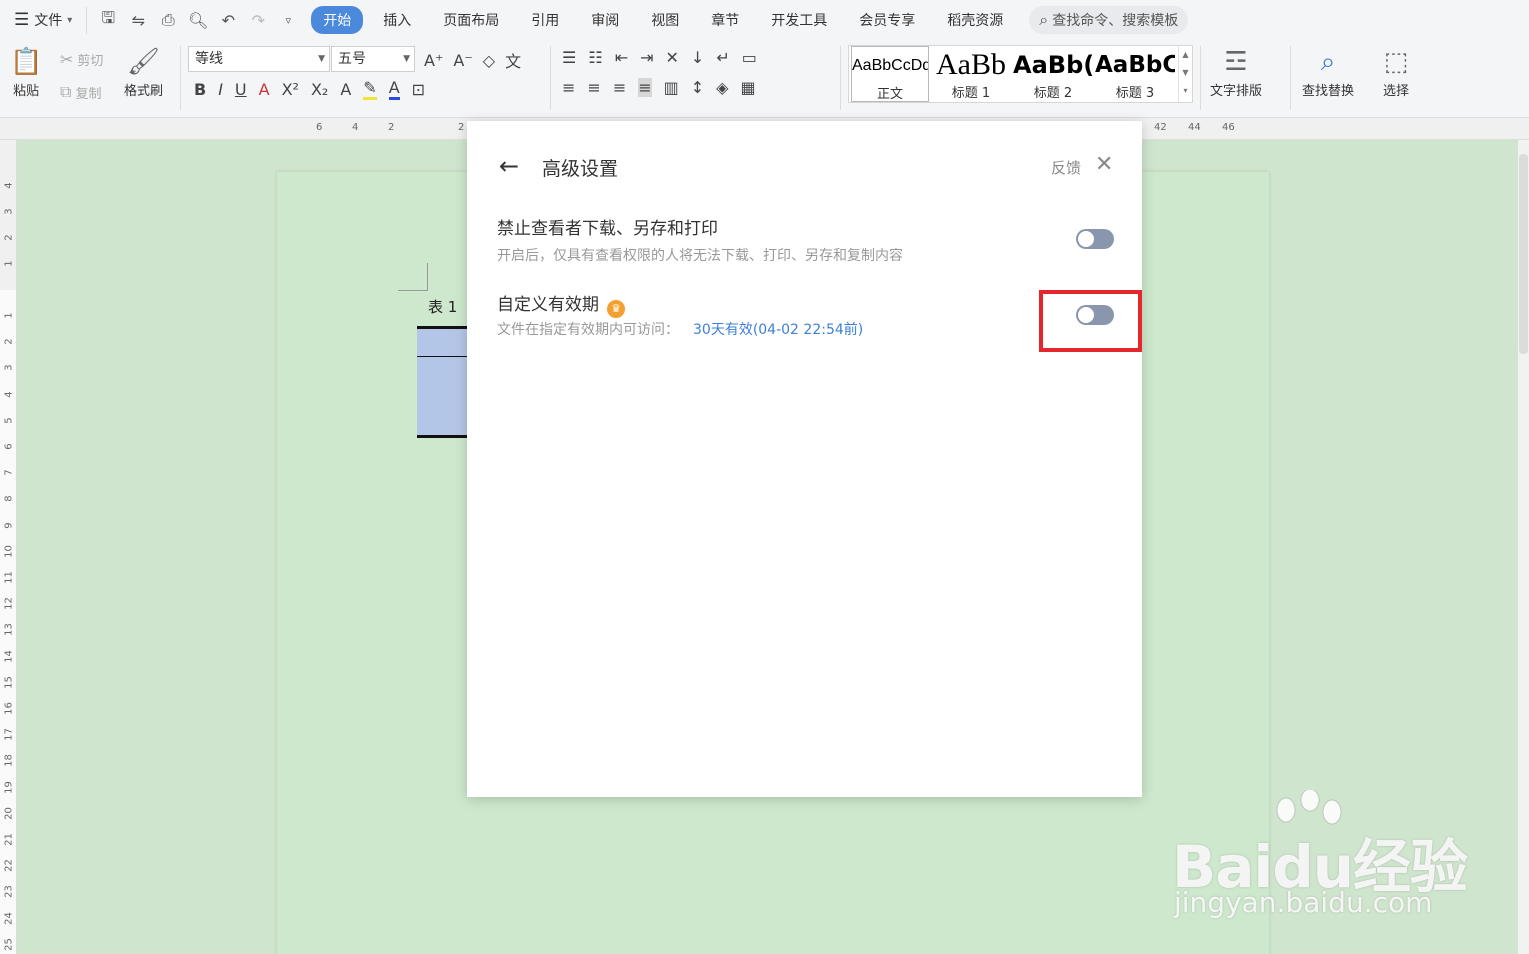  What do you see at coordinates (1053, 65) in the screenshot?
I see `style-heading-2-sample: AaBb(` at bounding box center [1053, 65].